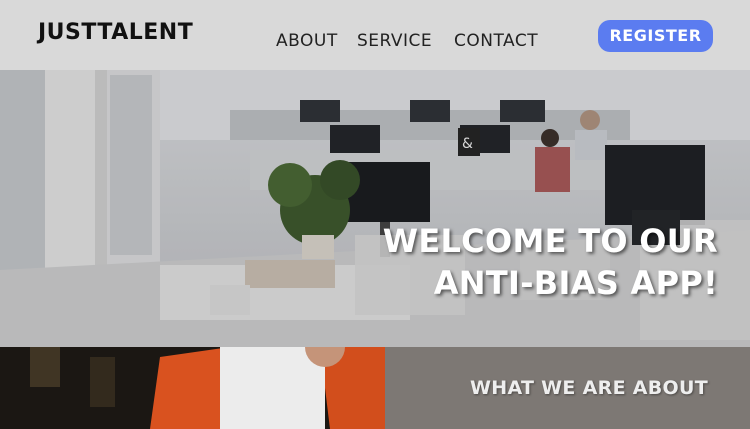 The width and height of the screenshot is (750, 429). What do you see at coordinates (589, 388) in the screenshot?
I see `about-title: WHAT WE ARE ABOUT` at bounding box center [589, 388].